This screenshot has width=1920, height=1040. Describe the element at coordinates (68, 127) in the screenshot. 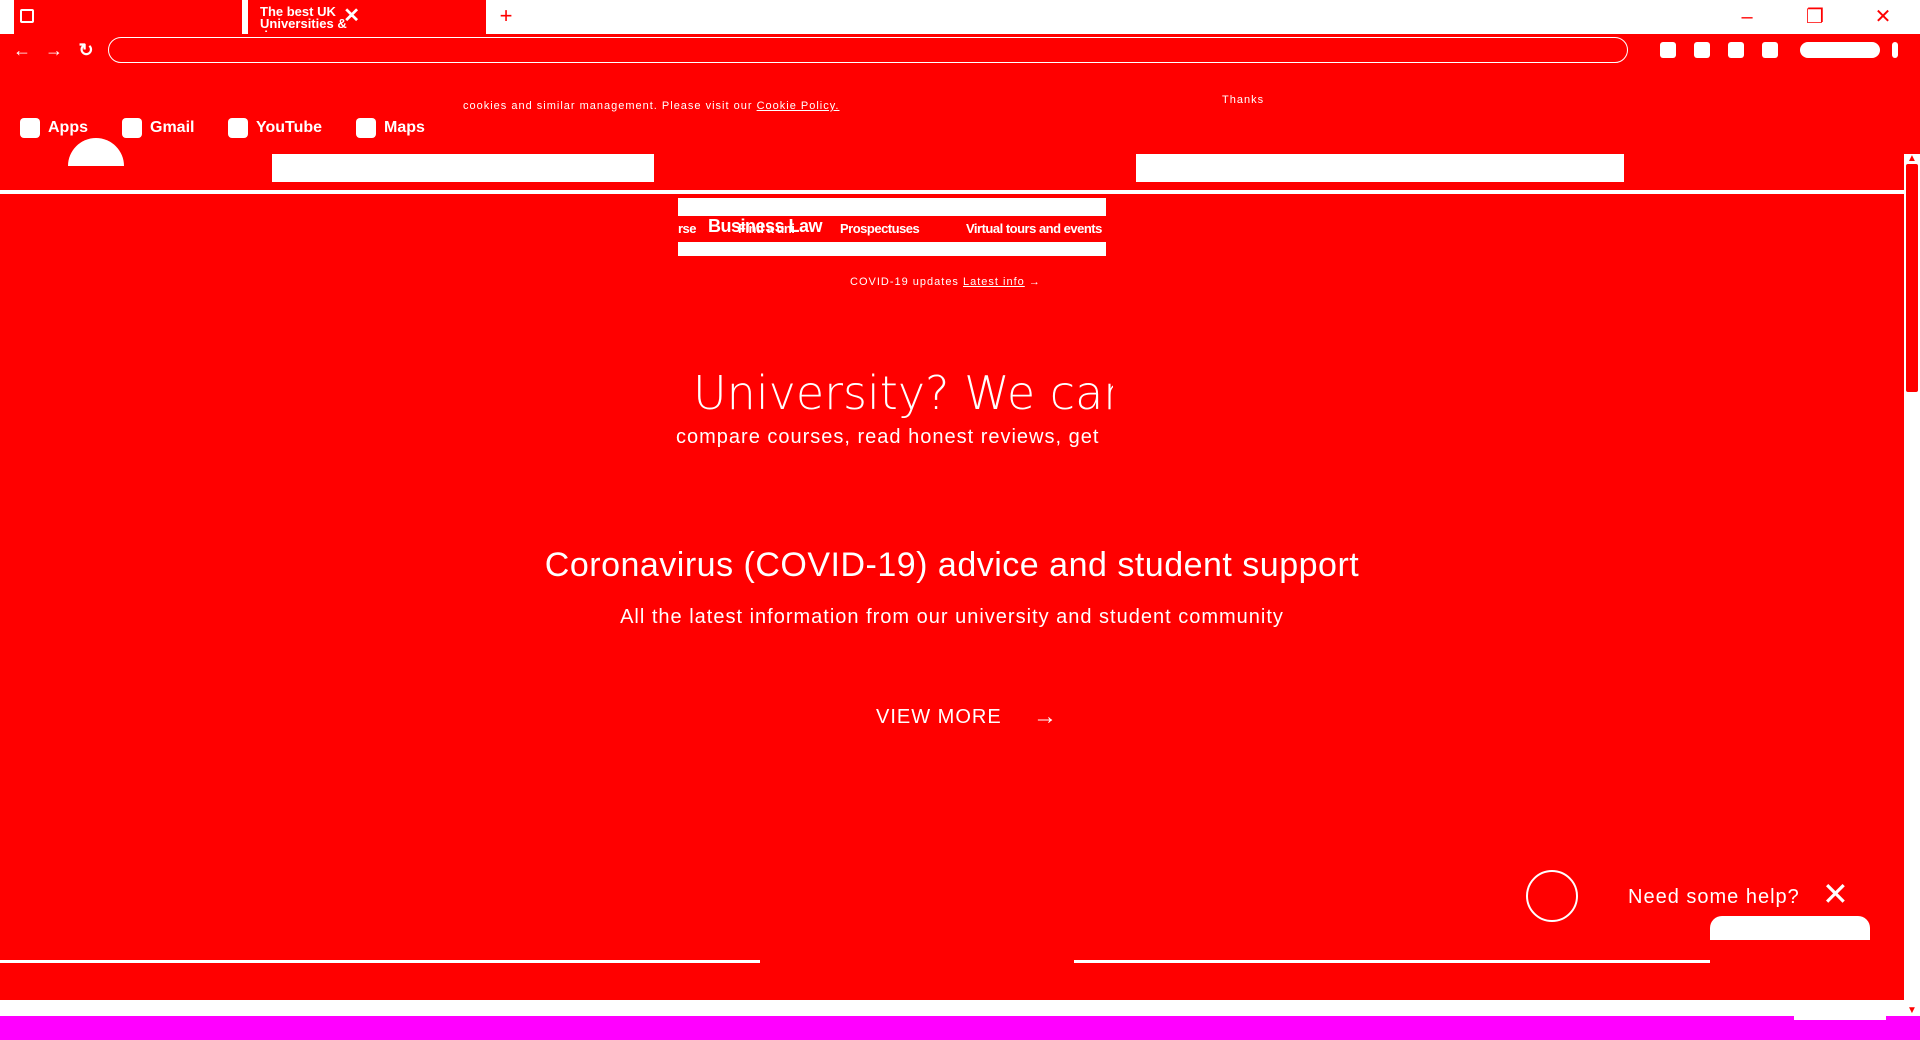

I see `bookmark-label: Apps` at that location.